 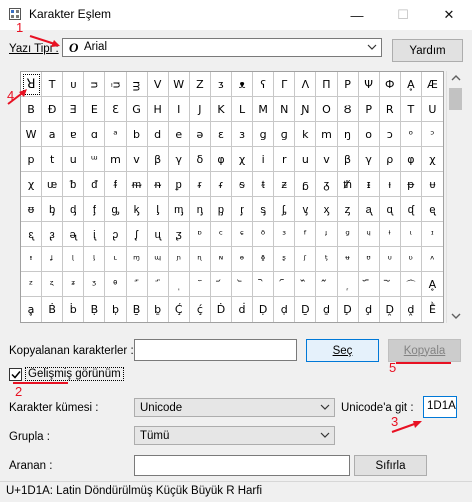 What do you see at coordinates (215, 350) in the screenshot?
I see `copy-characters-input` at bounding box center [215, 350].